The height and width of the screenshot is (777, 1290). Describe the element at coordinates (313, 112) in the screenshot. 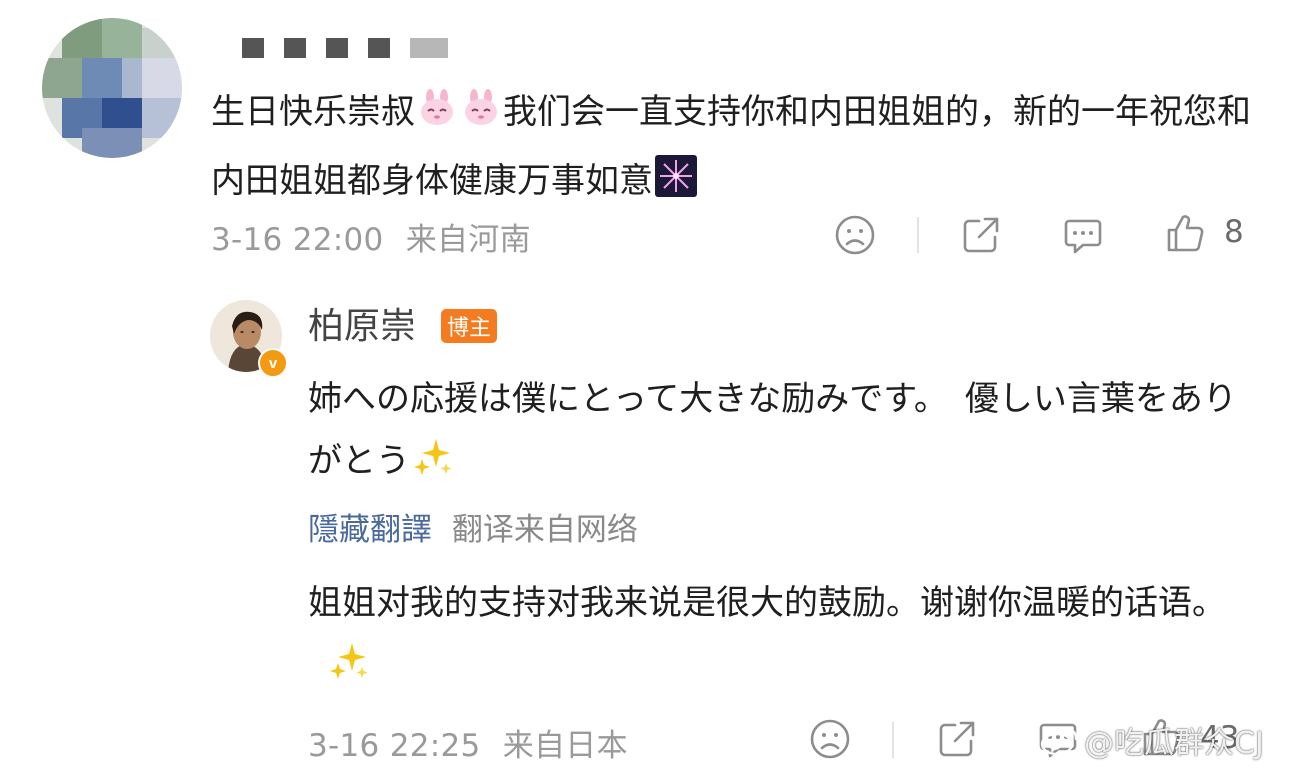

I see `comment-text-part1: 生日快乐崇叔` at that location.